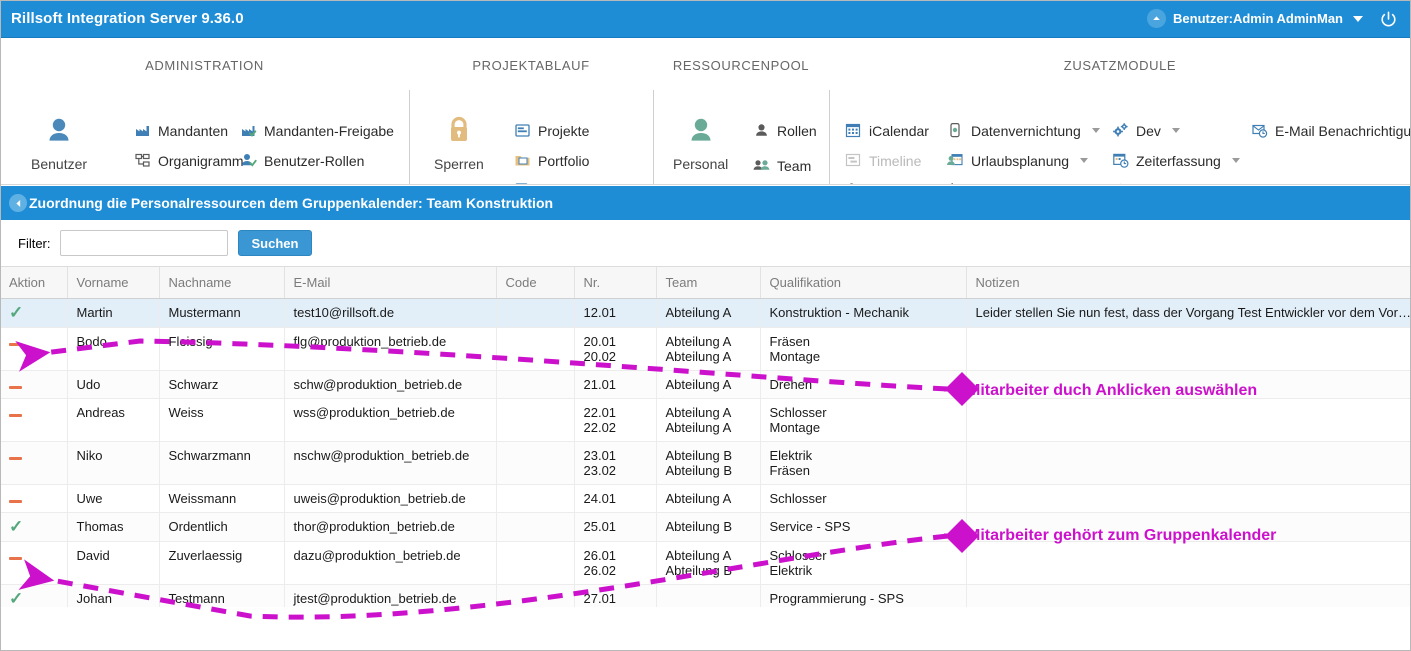 This screenshot has height=651, width=1411. I want to click on search-button: Suchen, so click(275, 243).